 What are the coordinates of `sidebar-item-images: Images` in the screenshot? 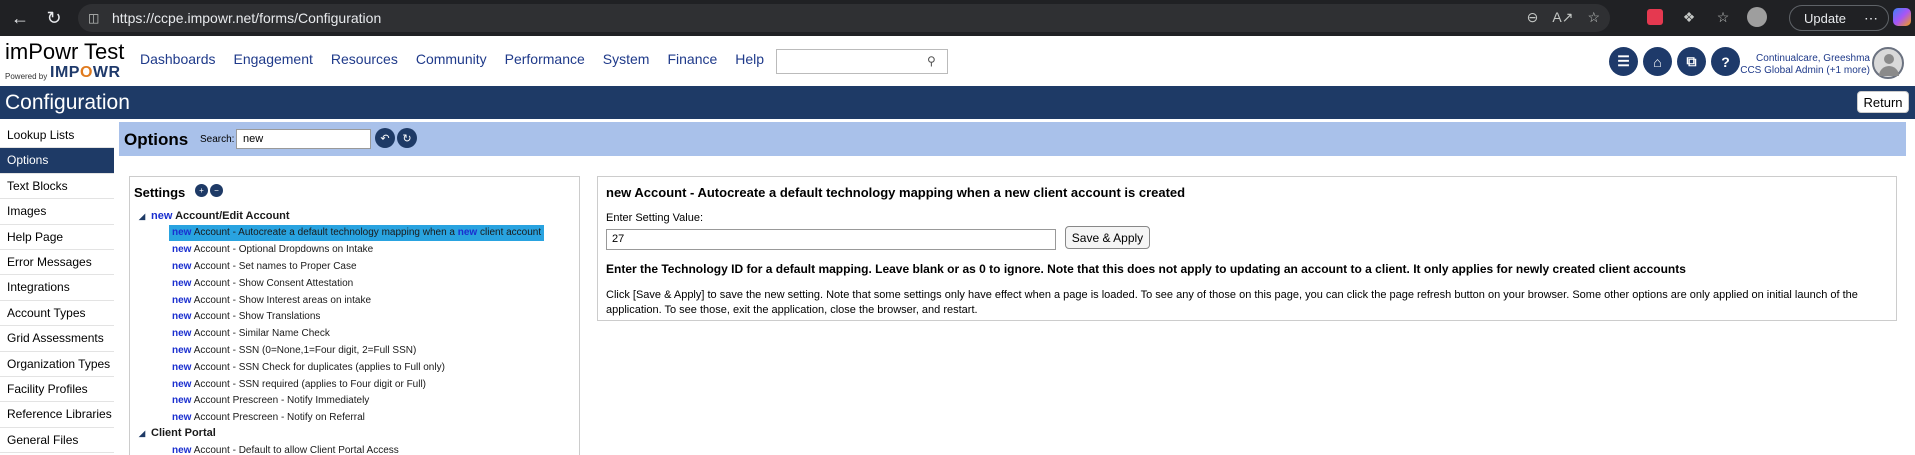 It's located at (57, 212).